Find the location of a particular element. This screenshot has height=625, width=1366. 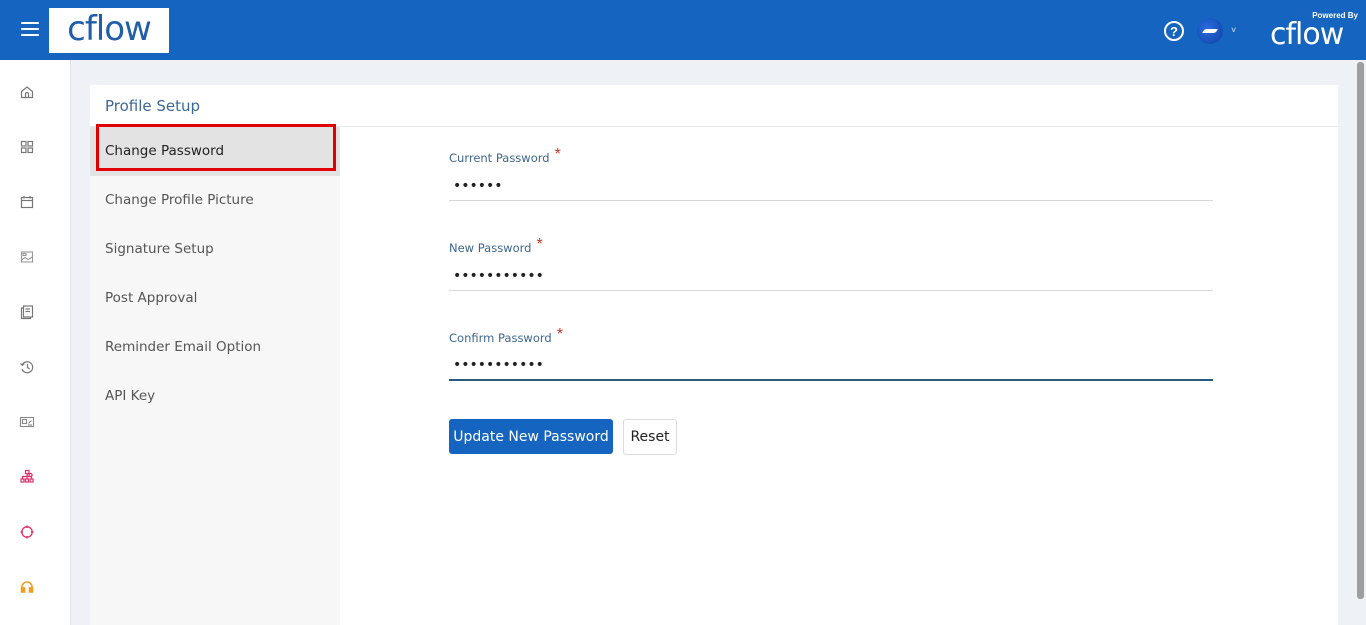

menu-item-signature-setup: Signature Setup is located at coordinates (215, 249).